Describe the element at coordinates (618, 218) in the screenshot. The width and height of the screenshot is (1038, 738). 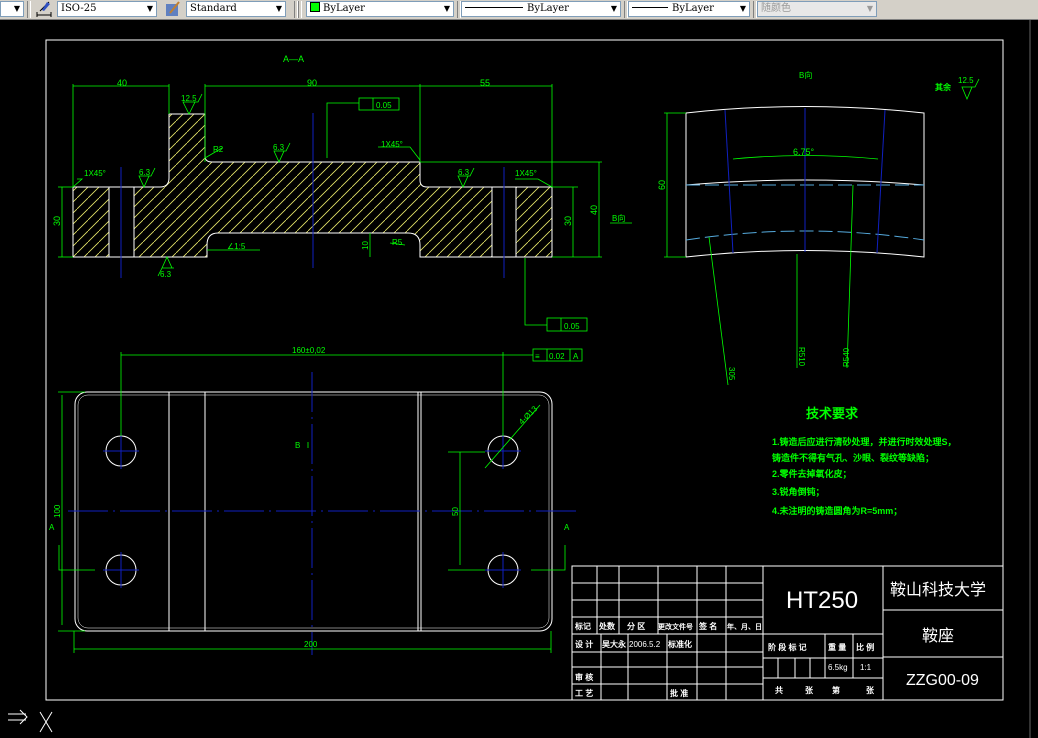
I see `view-b-arrow-label: B向` at that location.